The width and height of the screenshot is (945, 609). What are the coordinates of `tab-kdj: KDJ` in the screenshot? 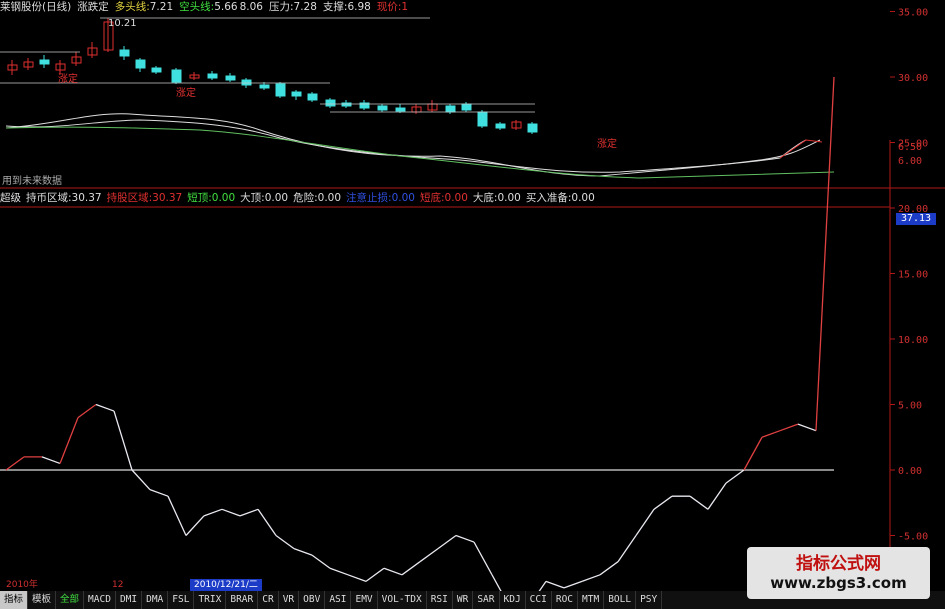 It's located at (513, 600).